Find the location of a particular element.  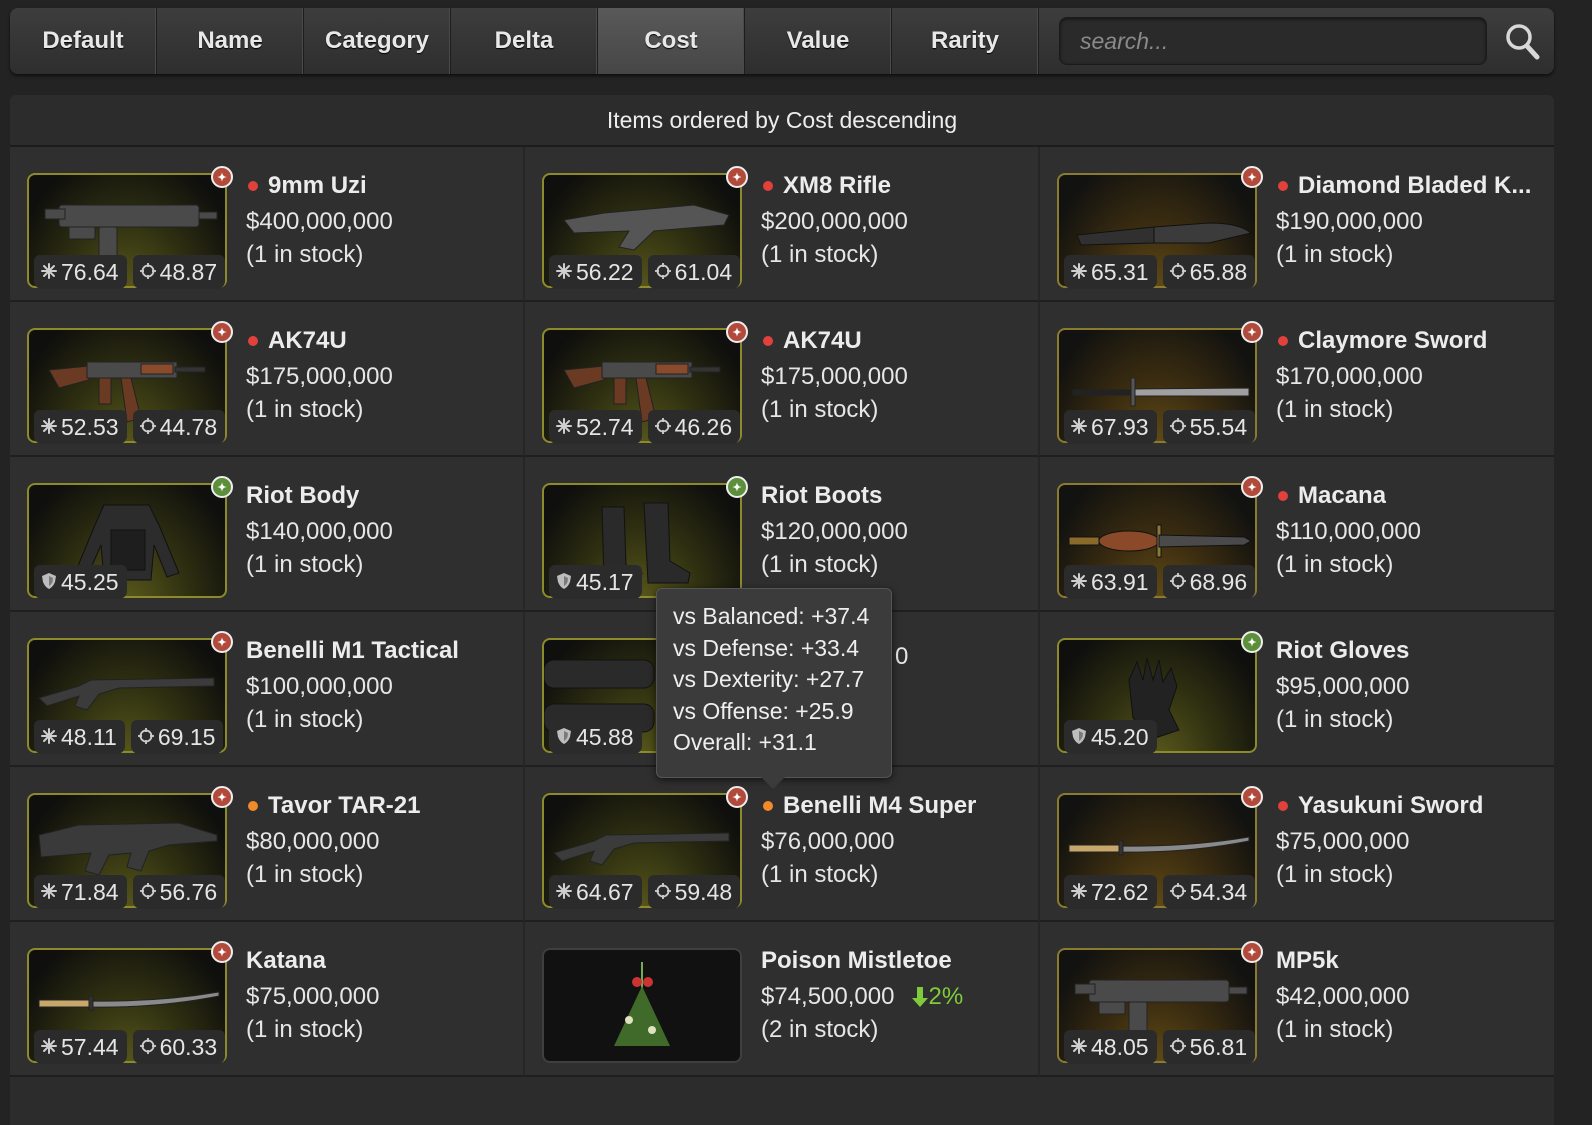

item-stats: 45.17 is located at coordinates (595, 582).